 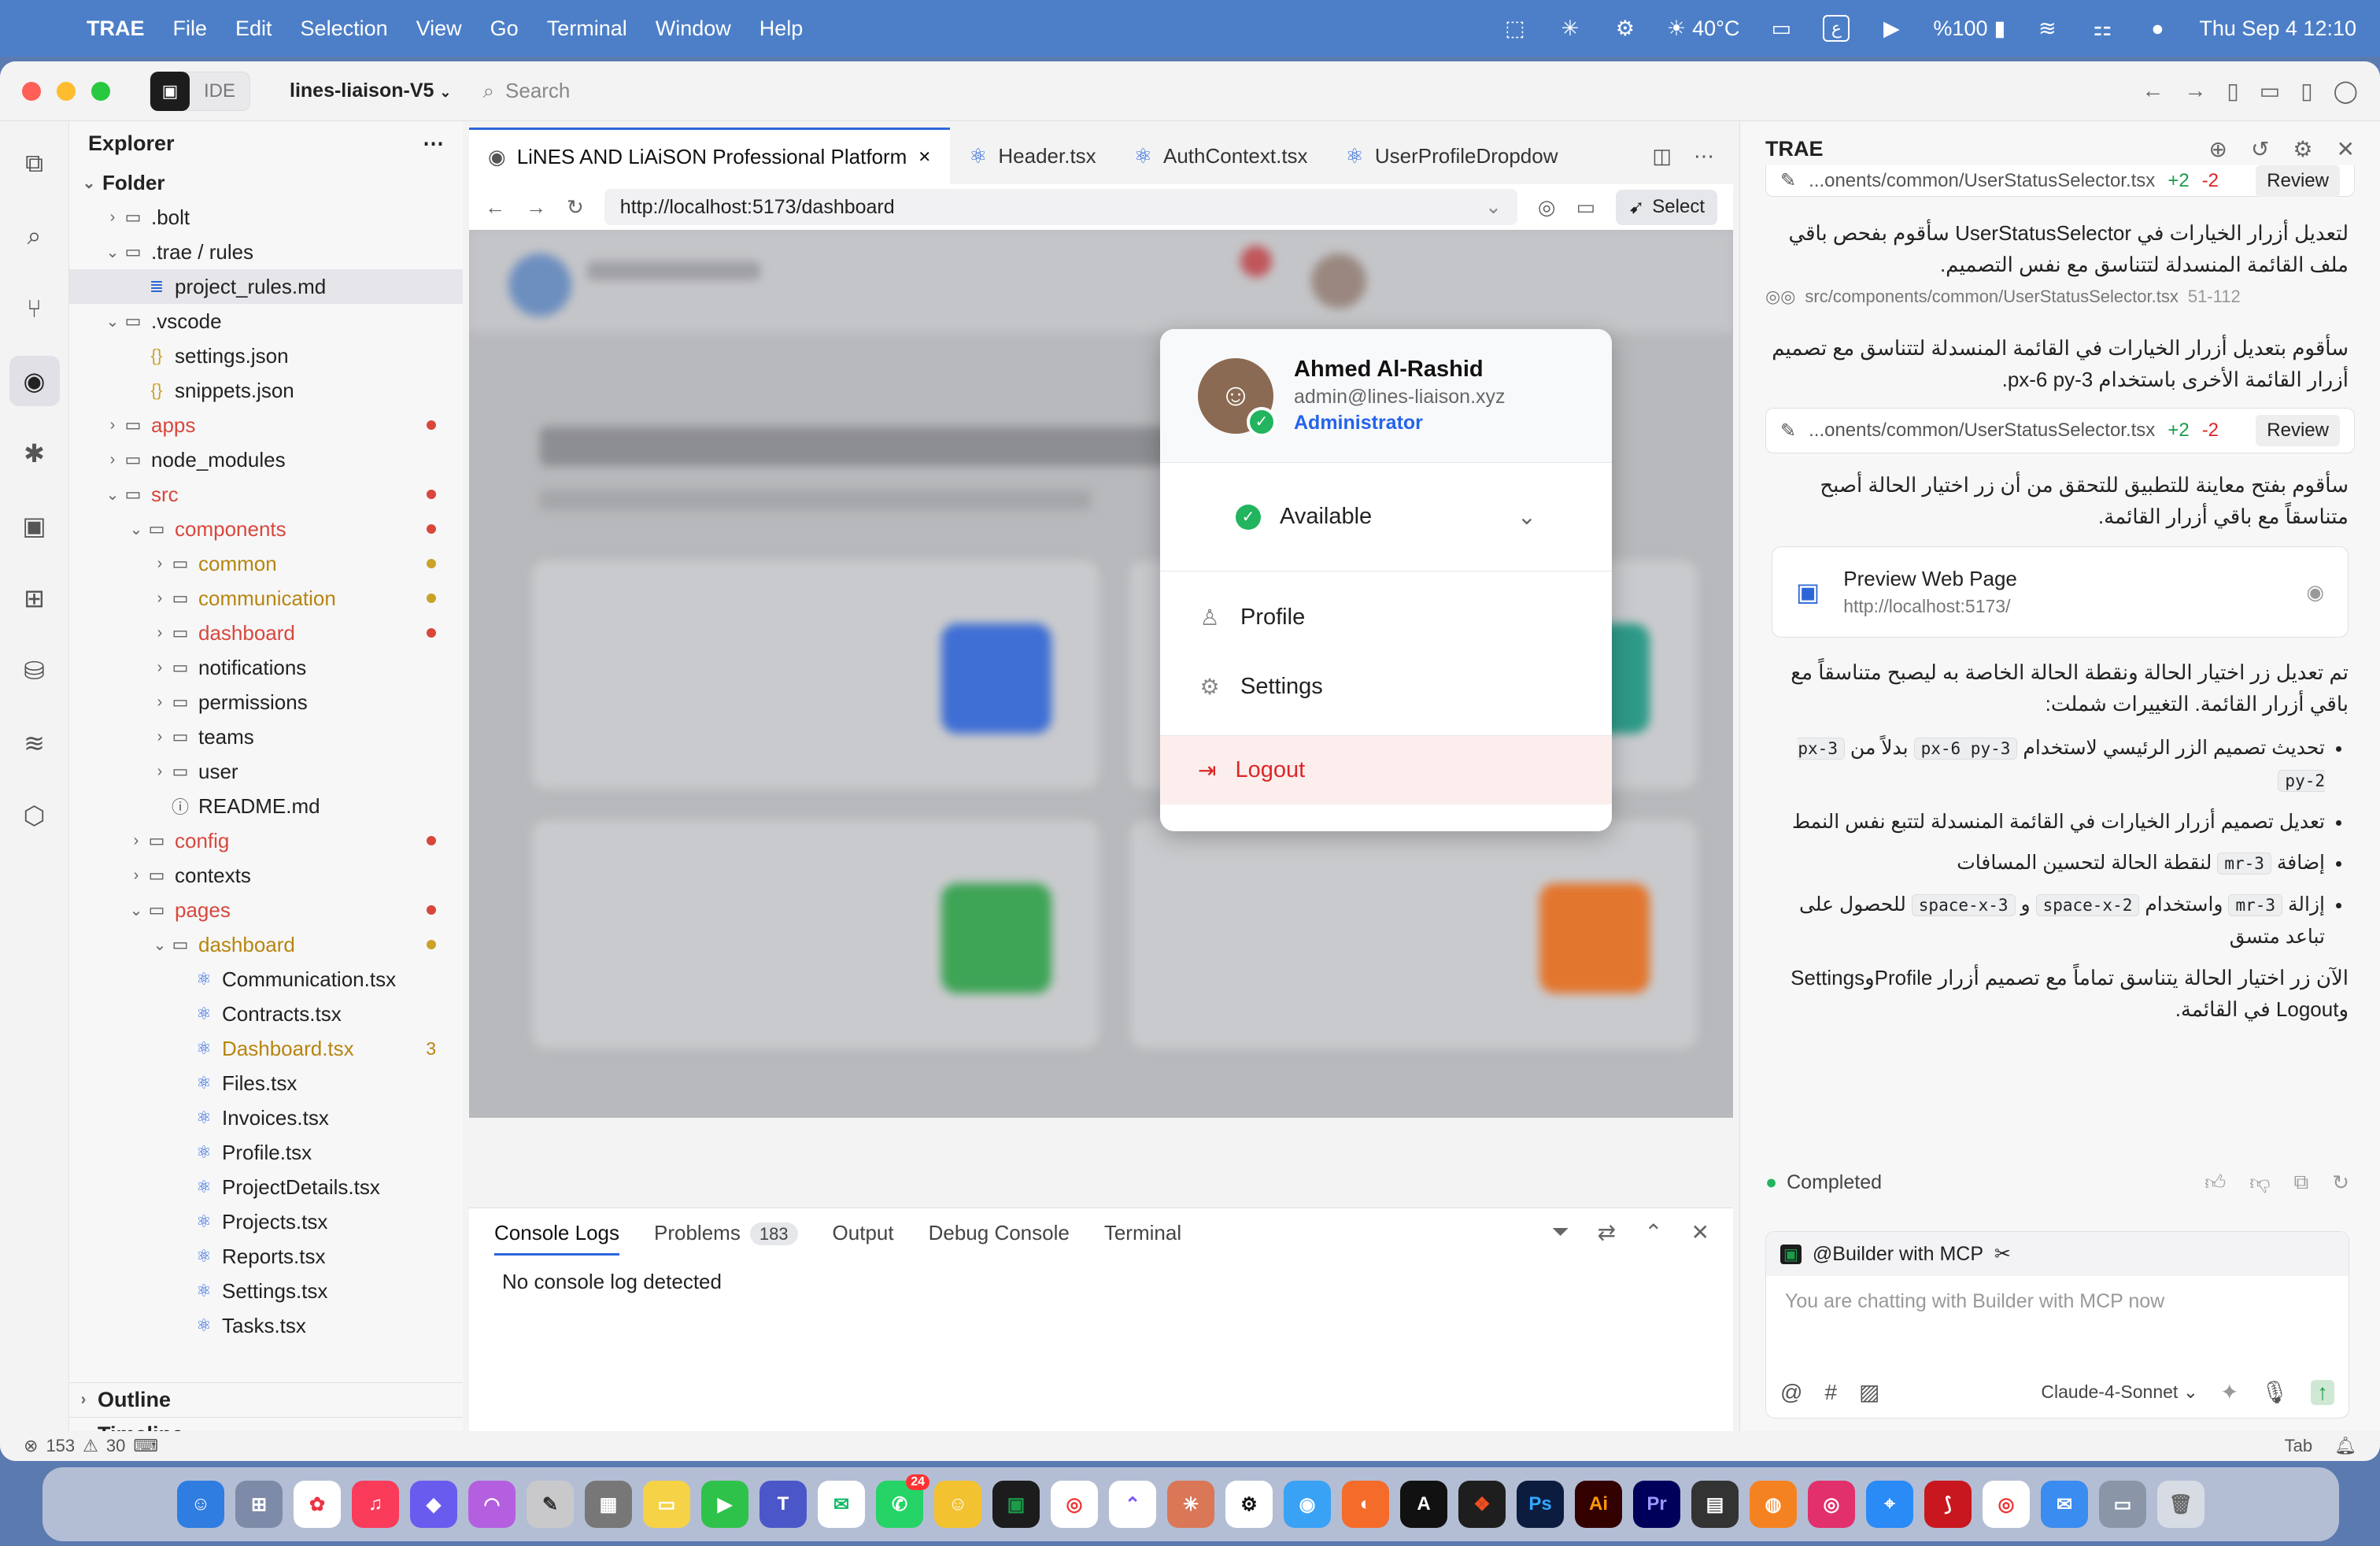 I want to click on photos-icon: ✿, so click(x=317, y=1504).